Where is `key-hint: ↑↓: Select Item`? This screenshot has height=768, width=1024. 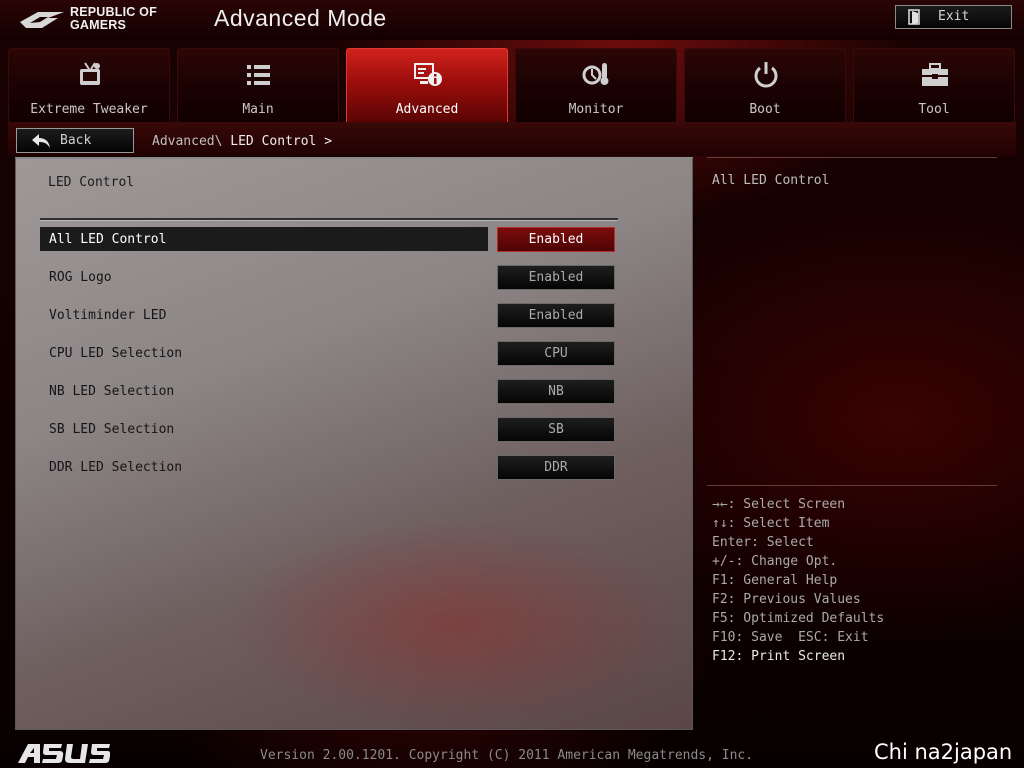 key-hint: ↑↓: Select Item is located at coordinates (771, 523).